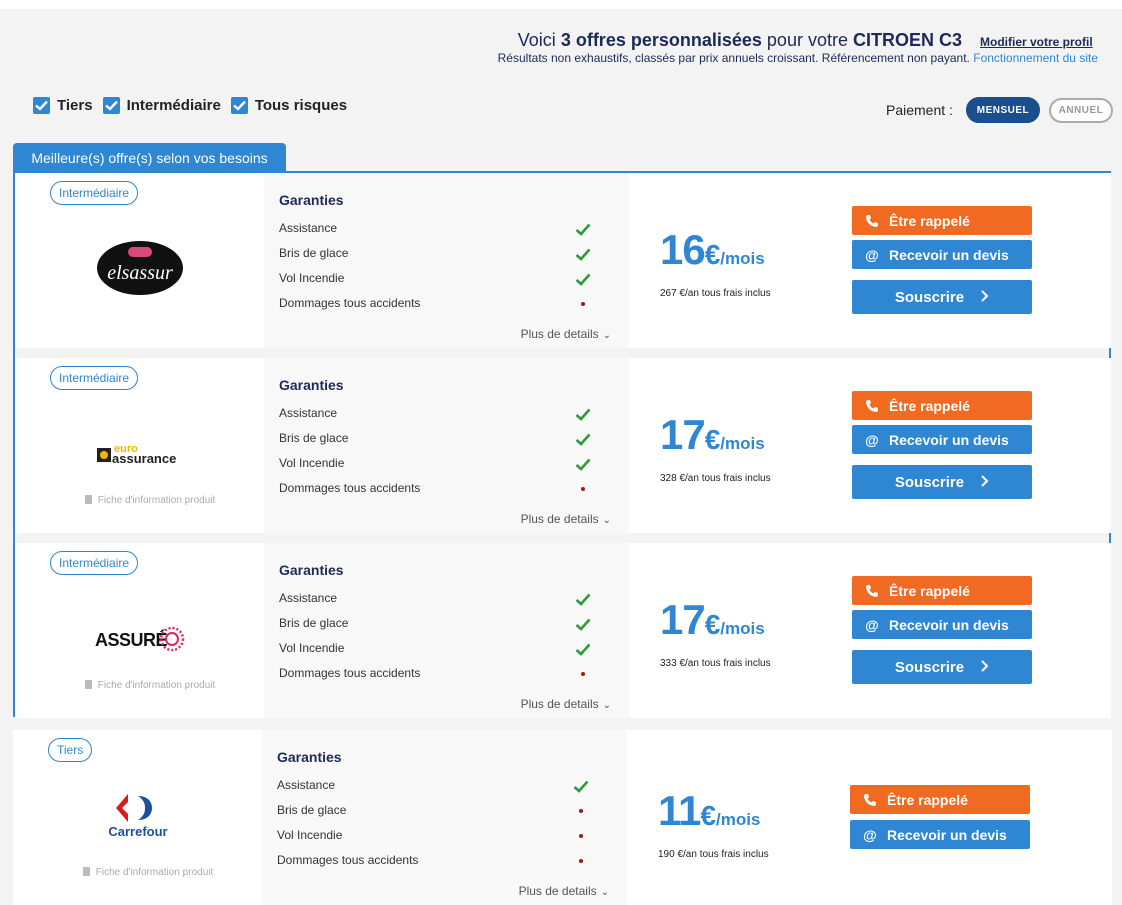  I want to click on price-column: 11€/mois 190 €/an tous frais inclus, so click(753, 817).